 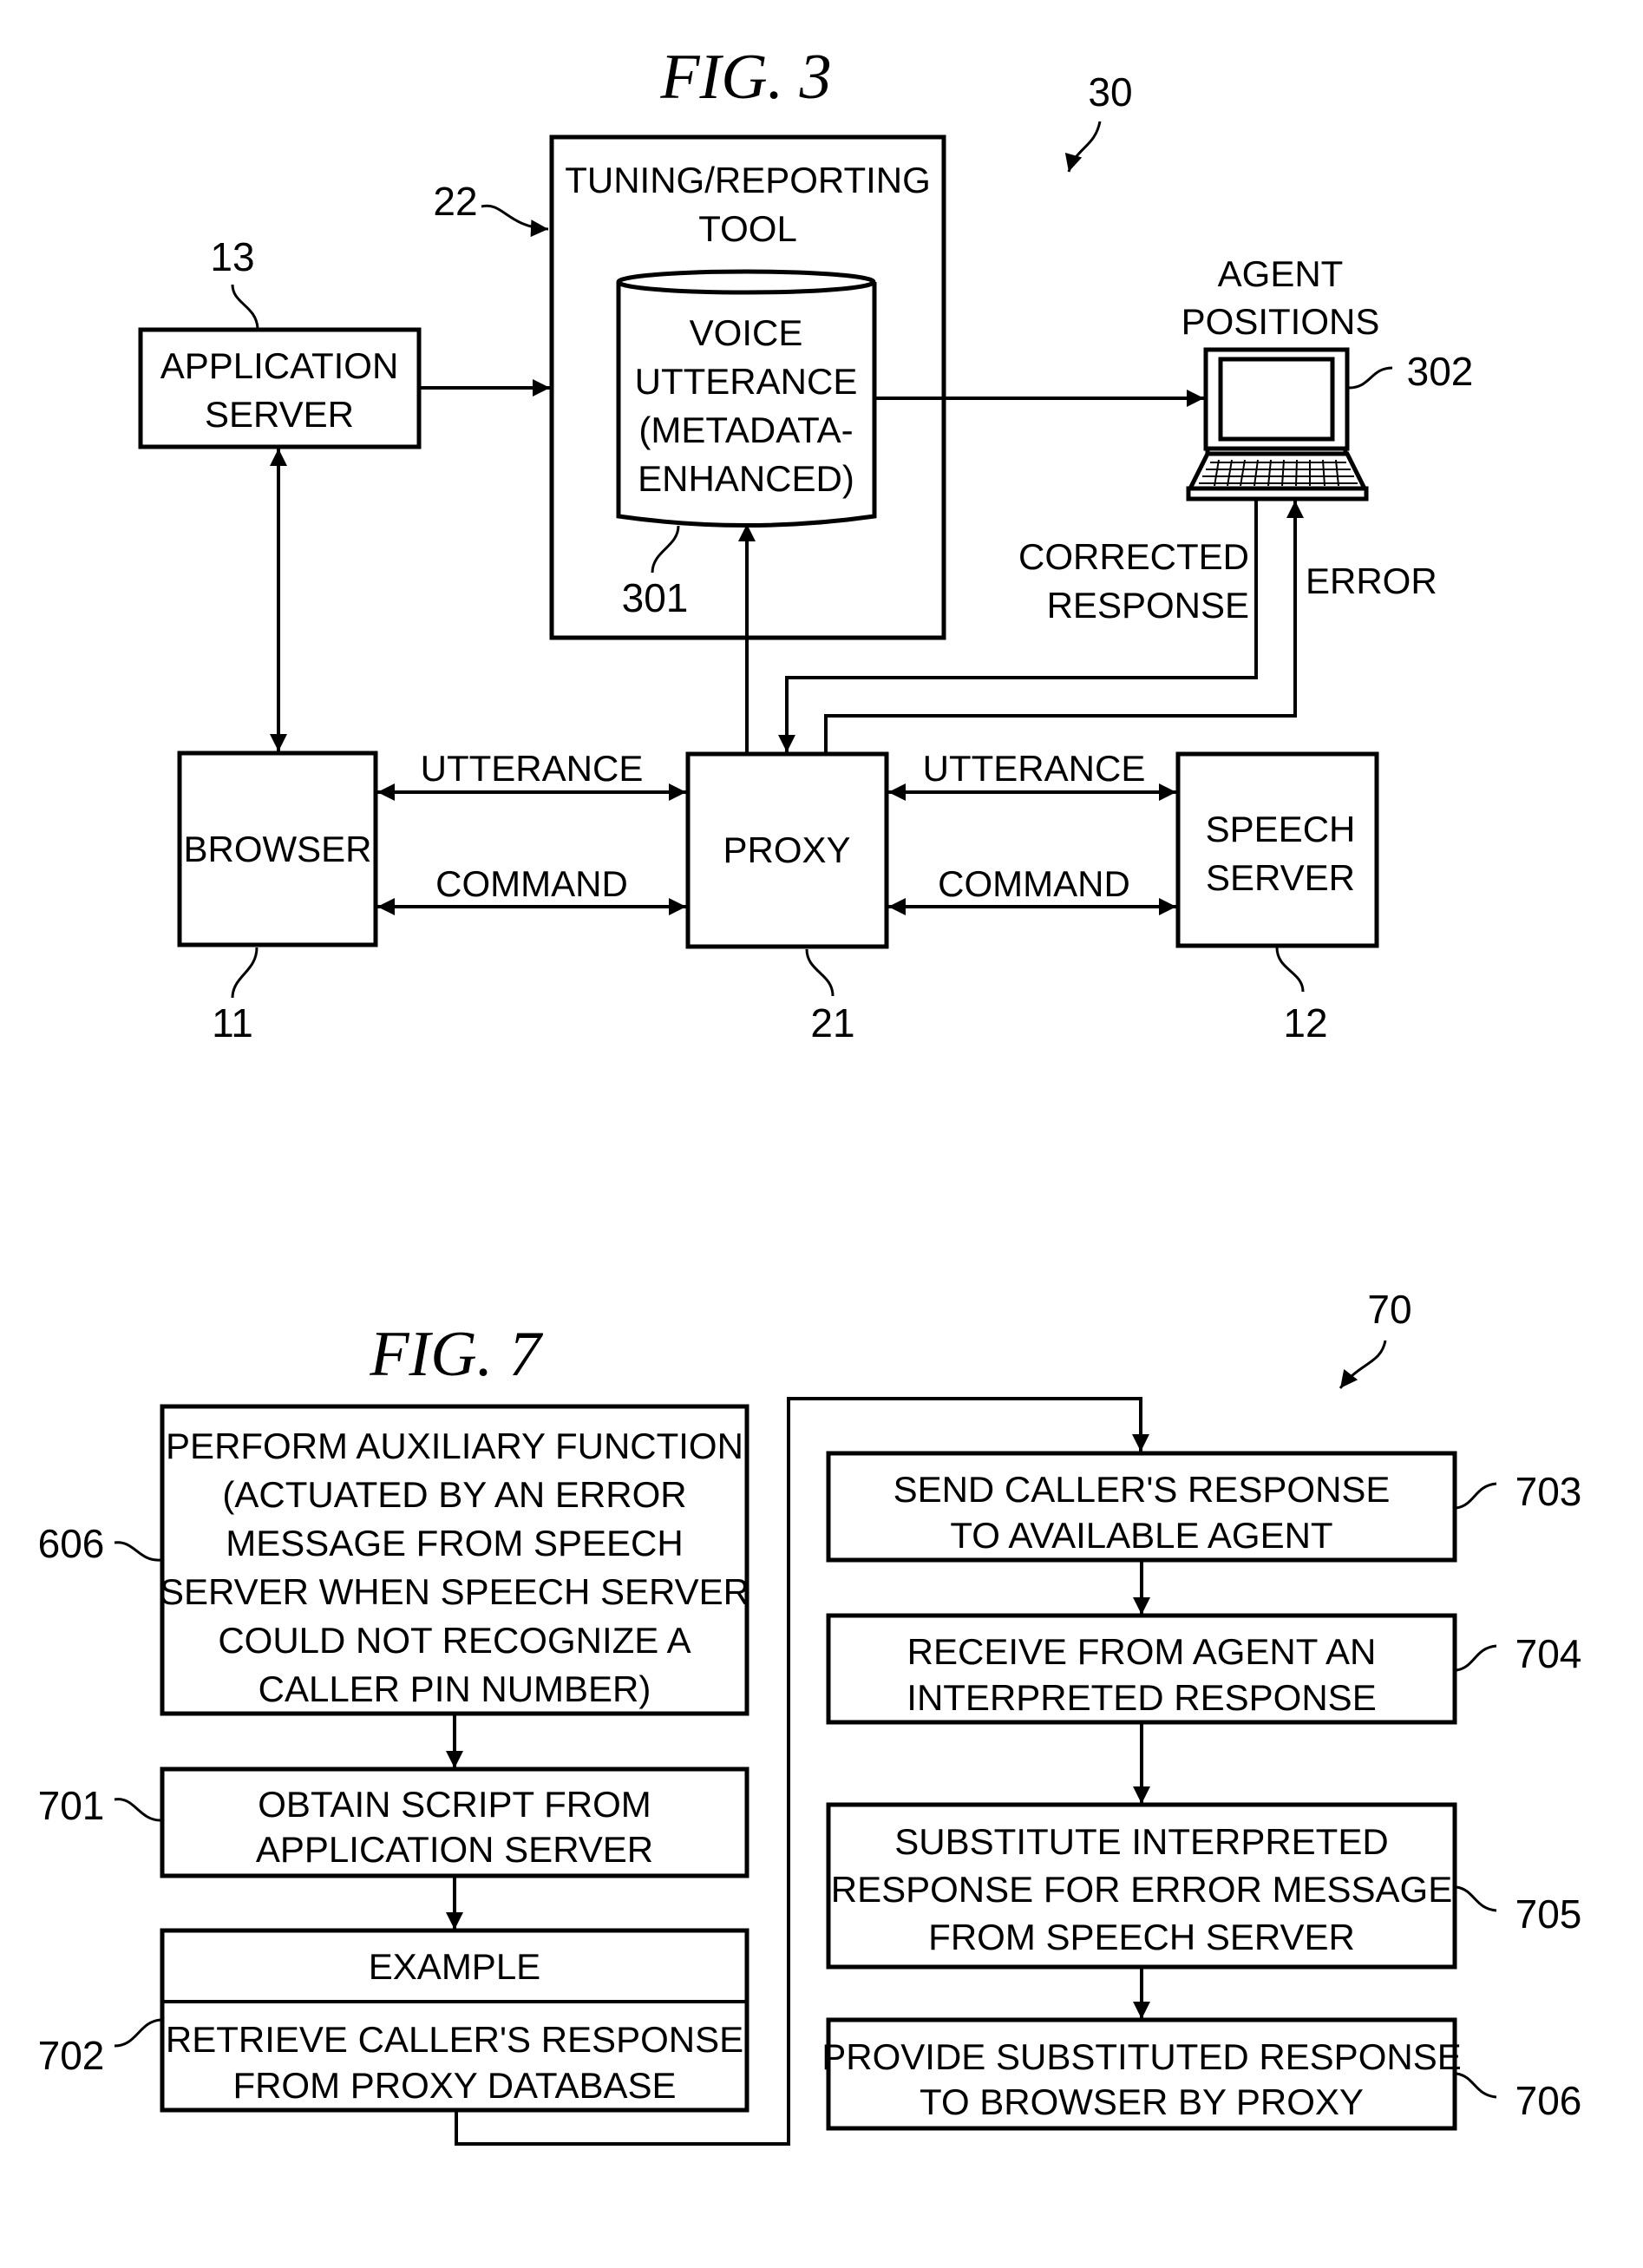 What do you see at coordinates (1371, 378) in the screenshot?
I see `ref-302-leader` at bounding box center [1371, 378].